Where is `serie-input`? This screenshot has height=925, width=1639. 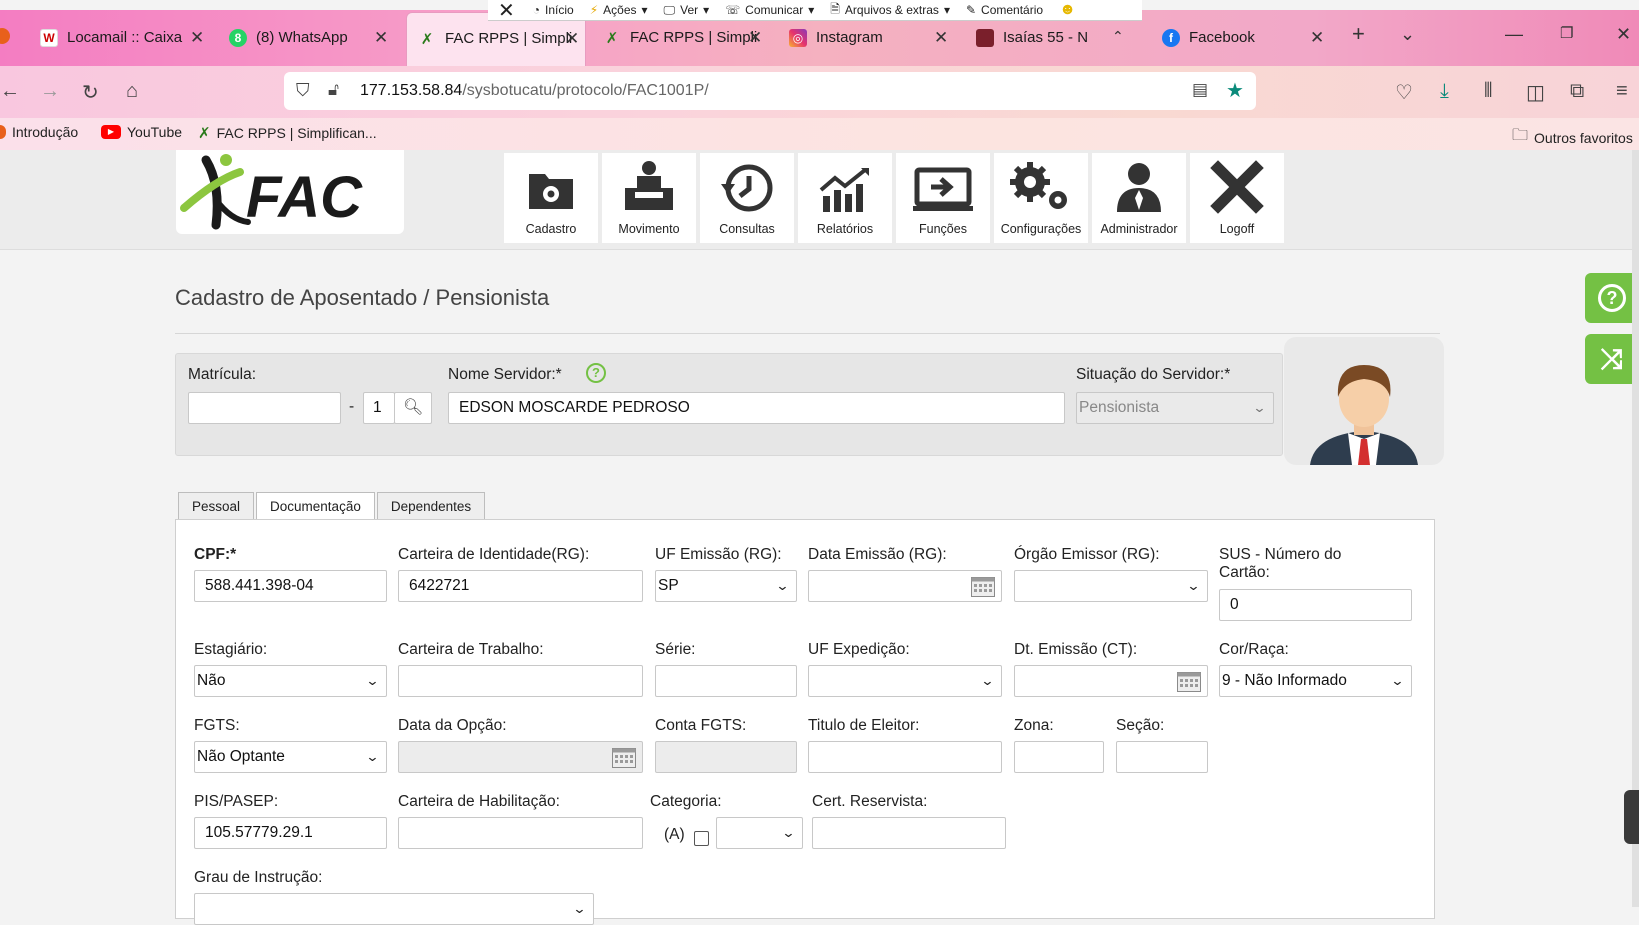
serie-input is located at coordinates (726, 681).